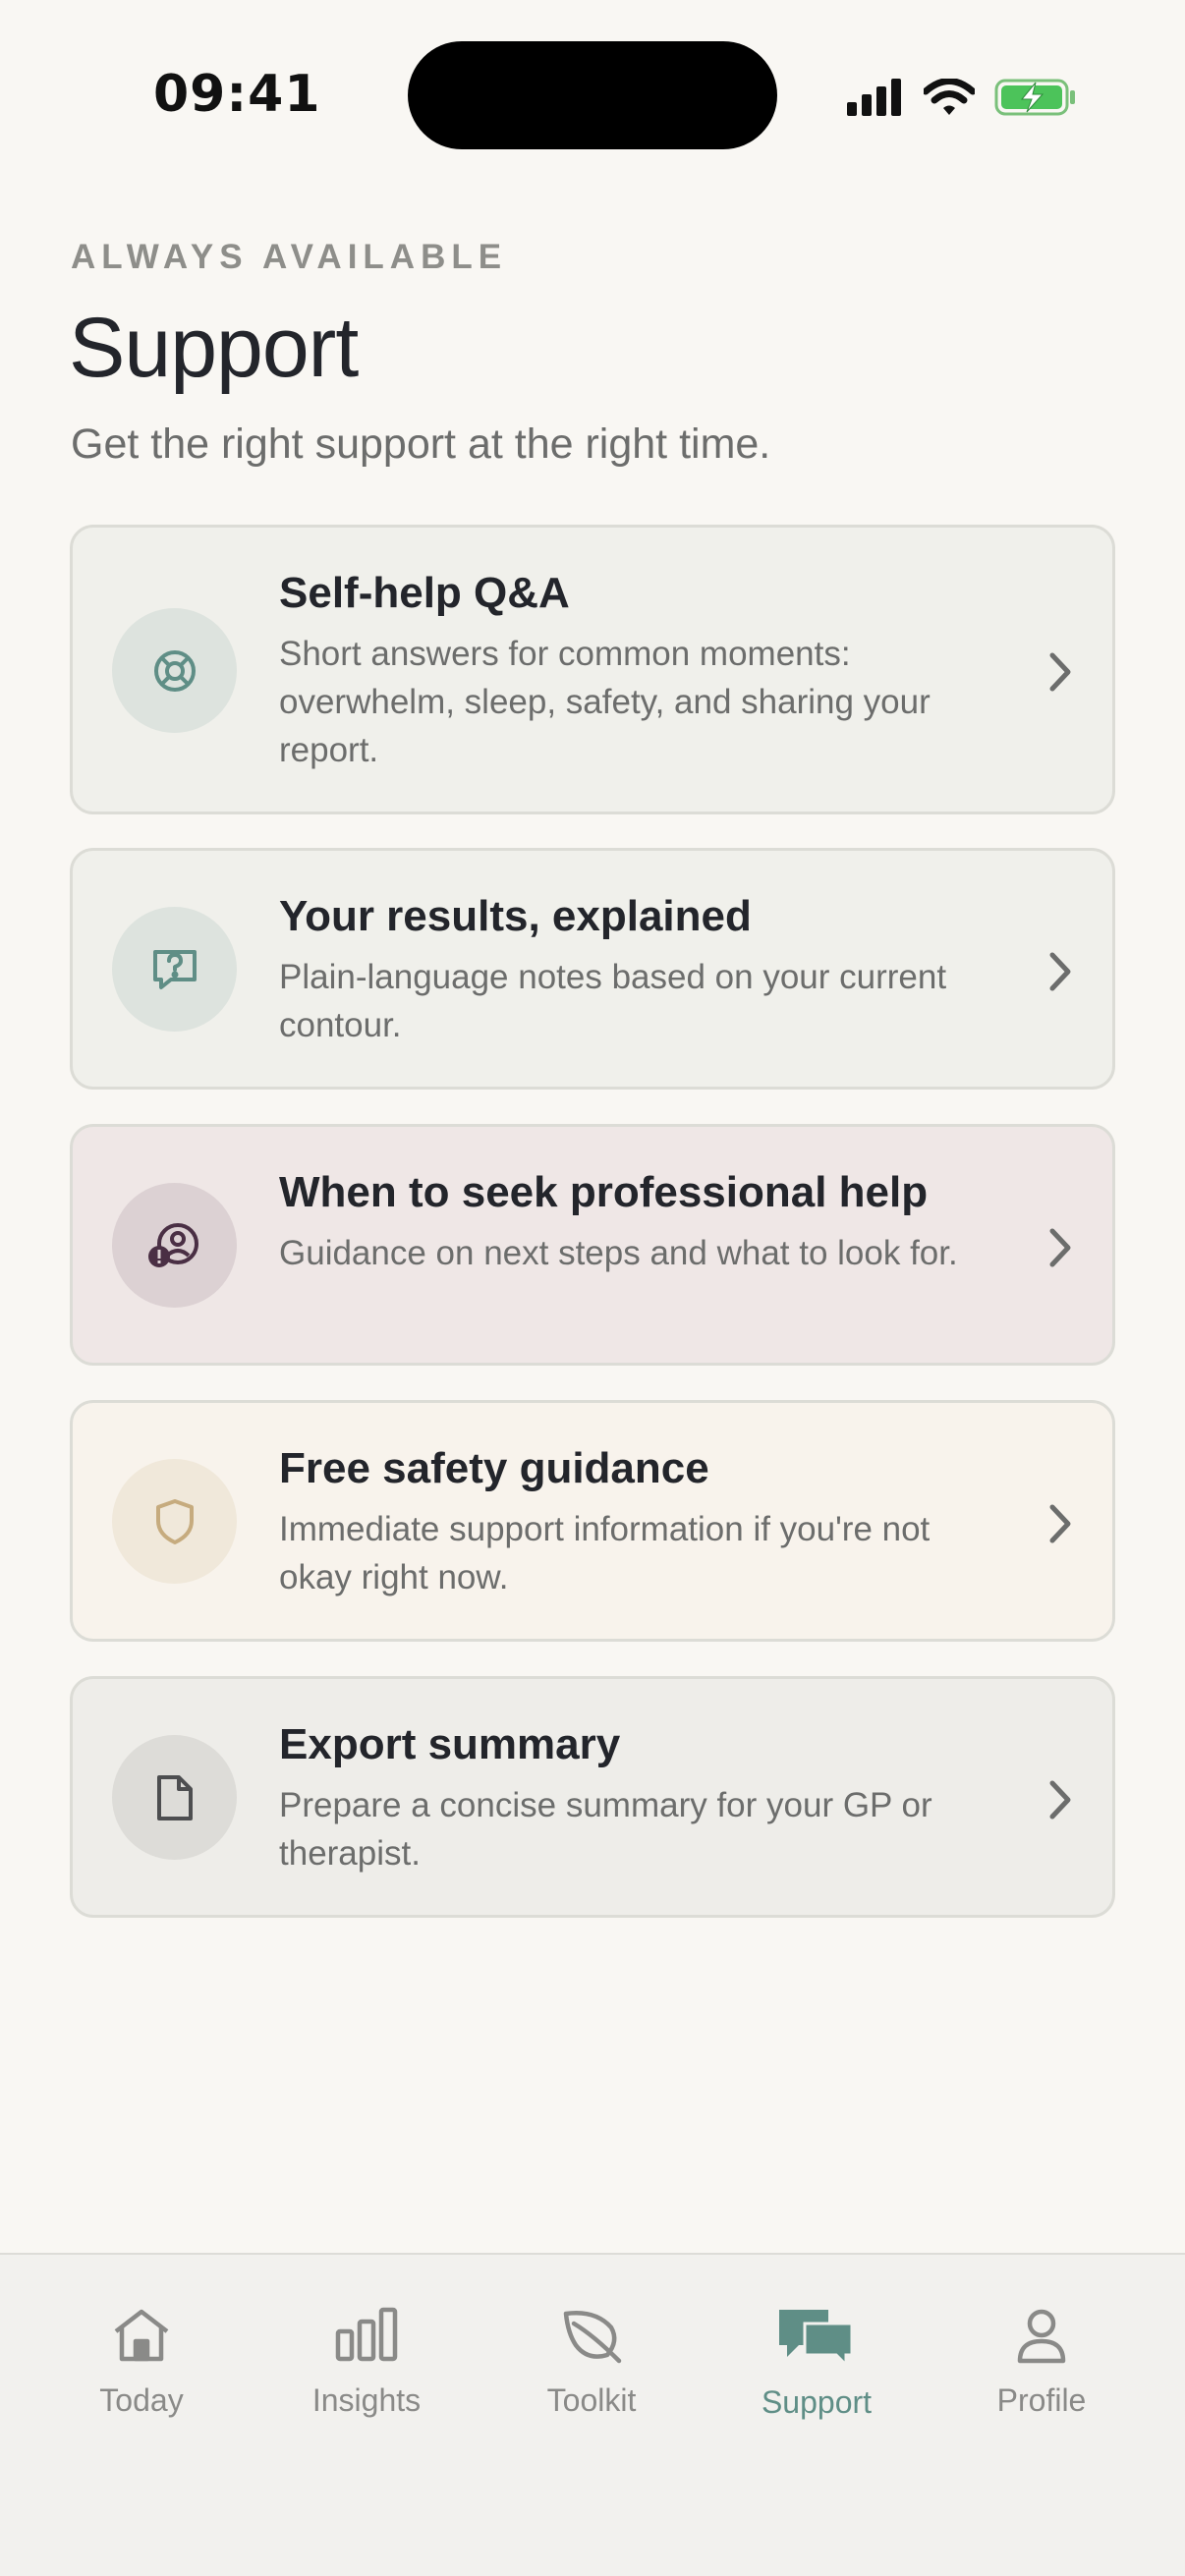 The height and width of the screenshot is (2576, 1185). Describe the element at coordinates (214, 348) in the screenshot. I see `page-title: Support` at that location.